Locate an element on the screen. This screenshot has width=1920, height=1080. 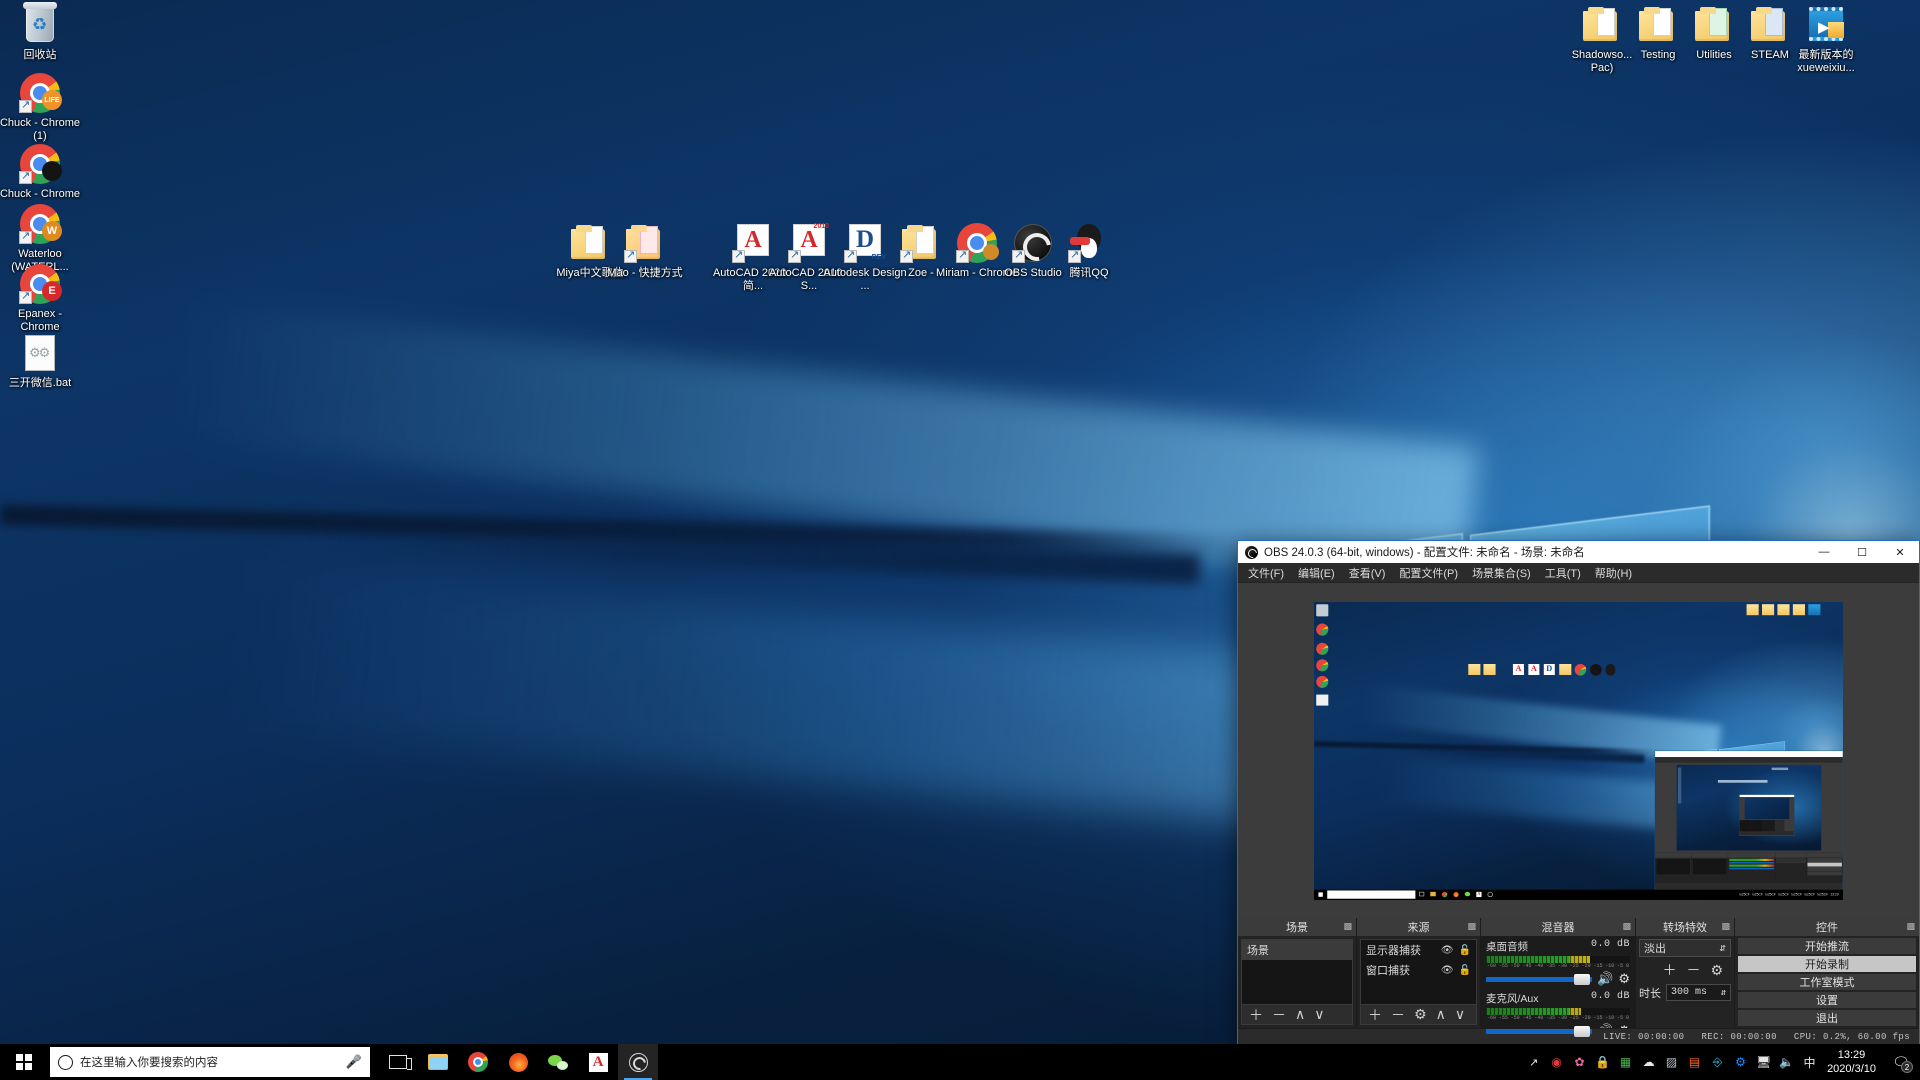
taskbar-item-wechat is located at coordinates (558, 1062).